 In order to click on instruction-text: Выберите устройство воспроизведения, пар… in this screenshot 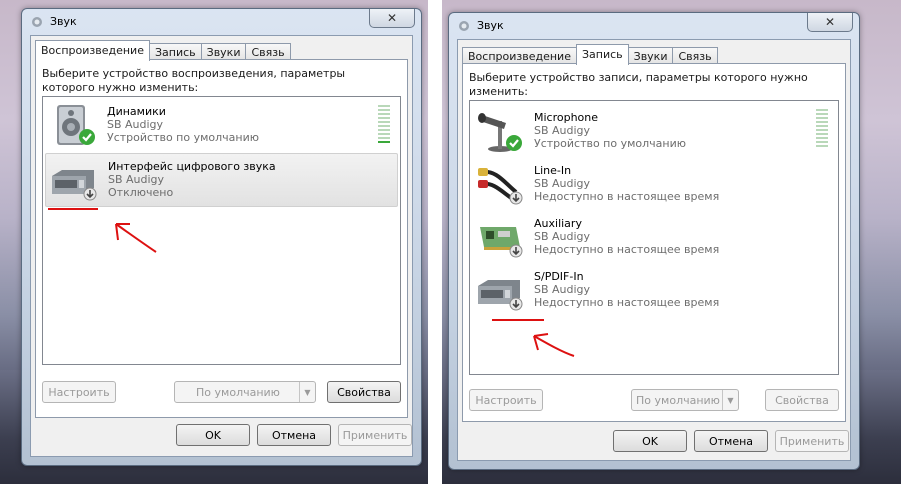, I will do `click(194, 80)`.